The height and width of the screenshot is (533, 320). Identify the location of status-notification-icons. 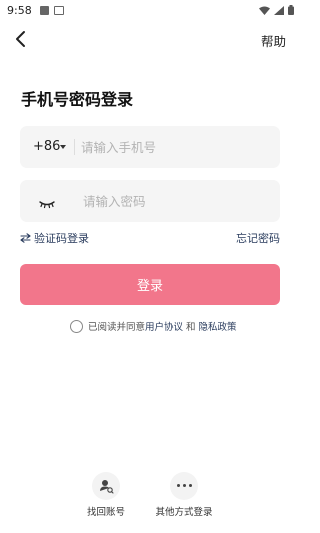
(52, 10).